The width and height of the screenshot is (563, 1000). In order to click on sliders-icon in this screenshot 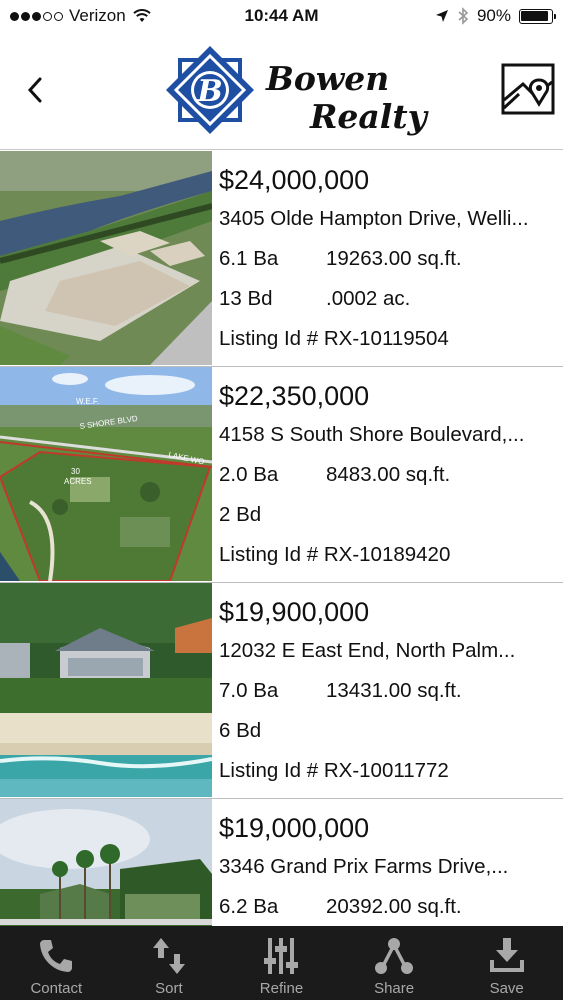, I will do `click(281, 956)`.